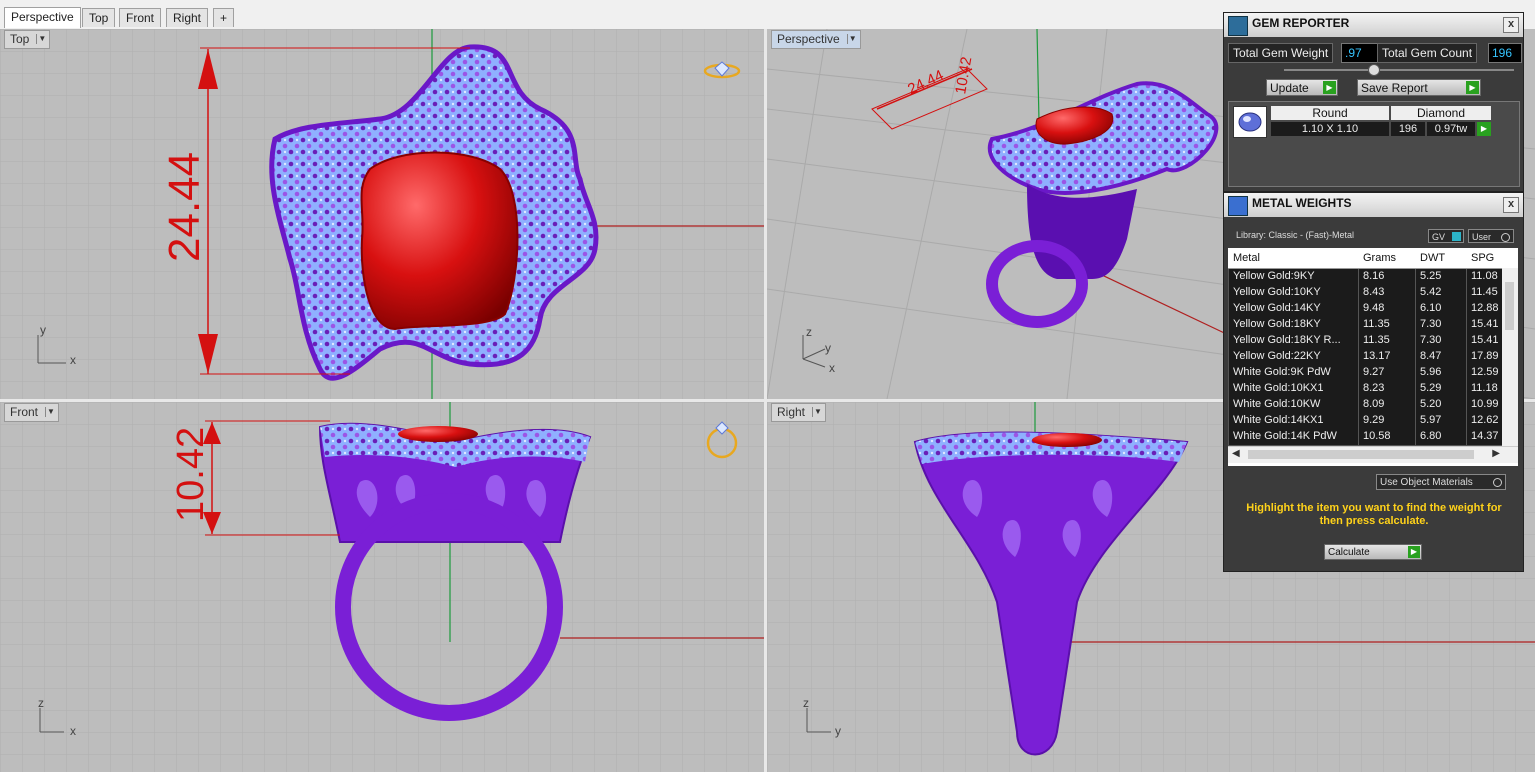 This screenshot has height=772, width=1535. What do you see at coordinates (99, 17) in the screenshot?
I see `tab-top: Top` at bounding box center [99, 17].